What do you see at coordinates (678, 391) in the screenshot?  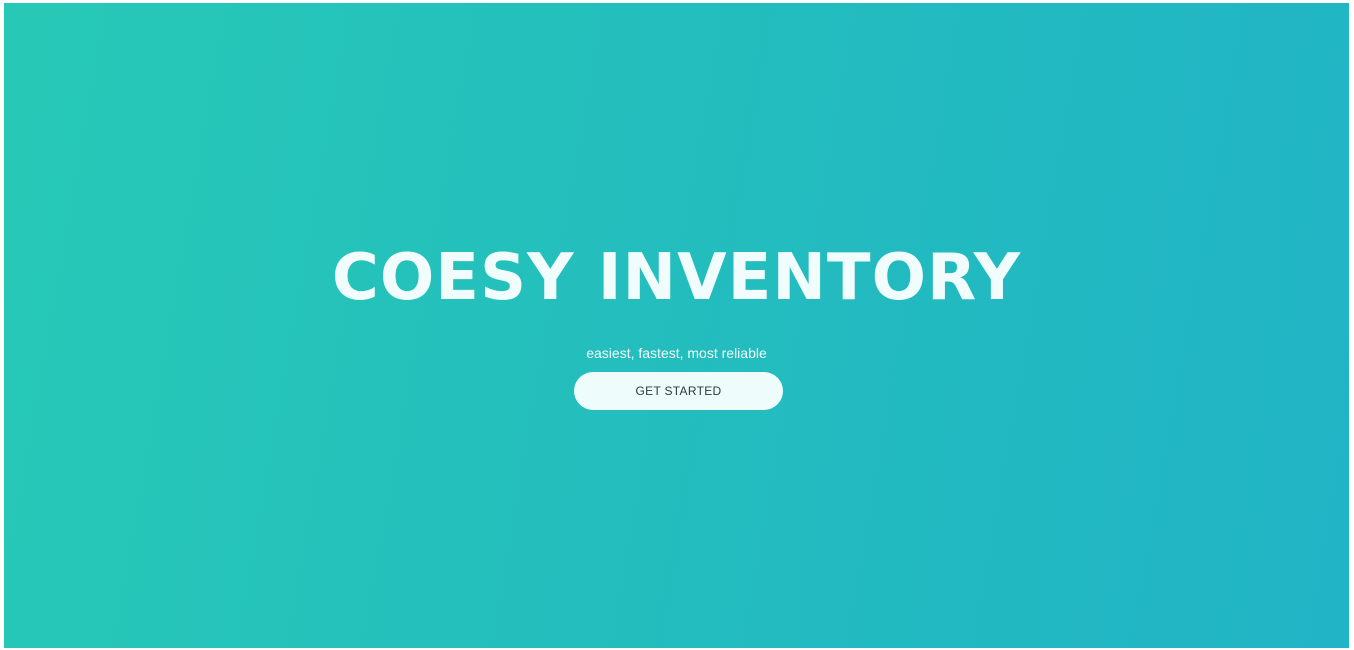 I see `get-started-button: GET STARTED` at bounding box center [678, 391].